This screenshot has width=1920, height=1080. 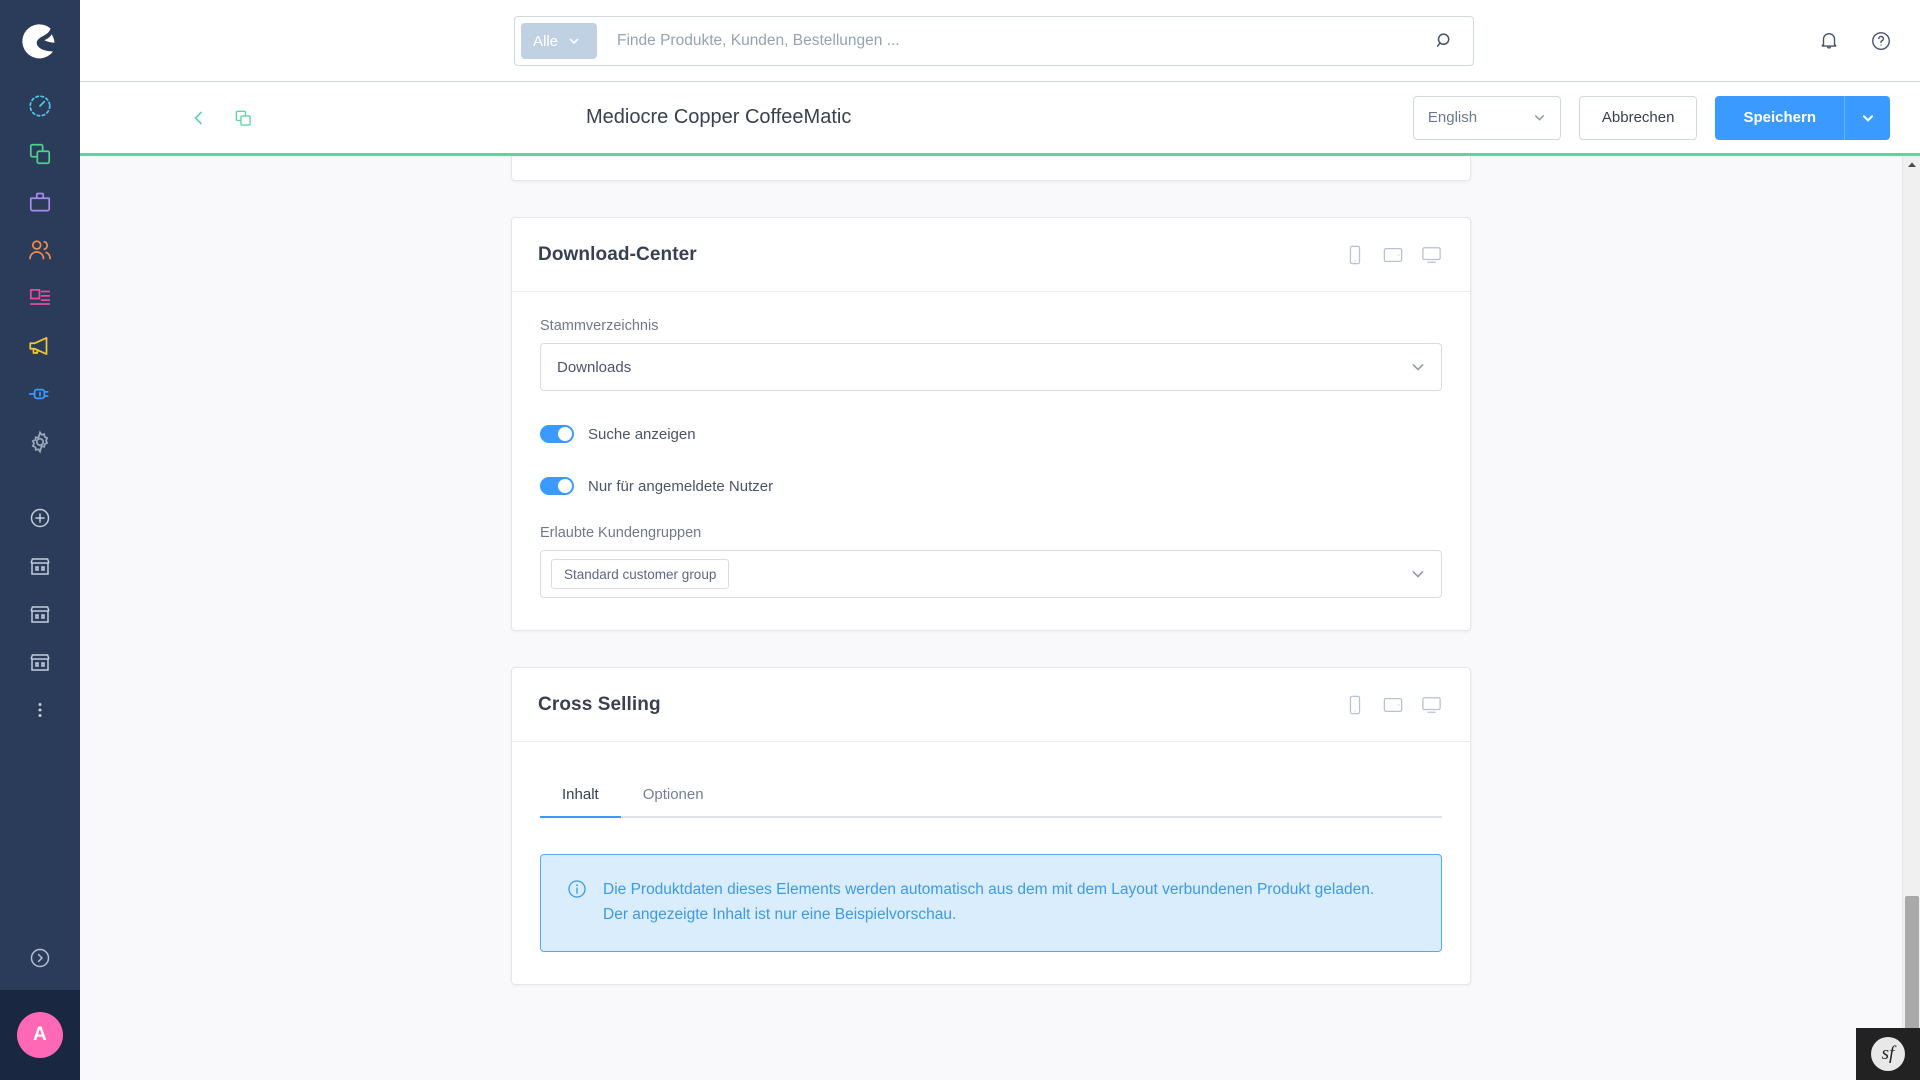 I want to click on info-circle-icon, so click(x=577, y=889).